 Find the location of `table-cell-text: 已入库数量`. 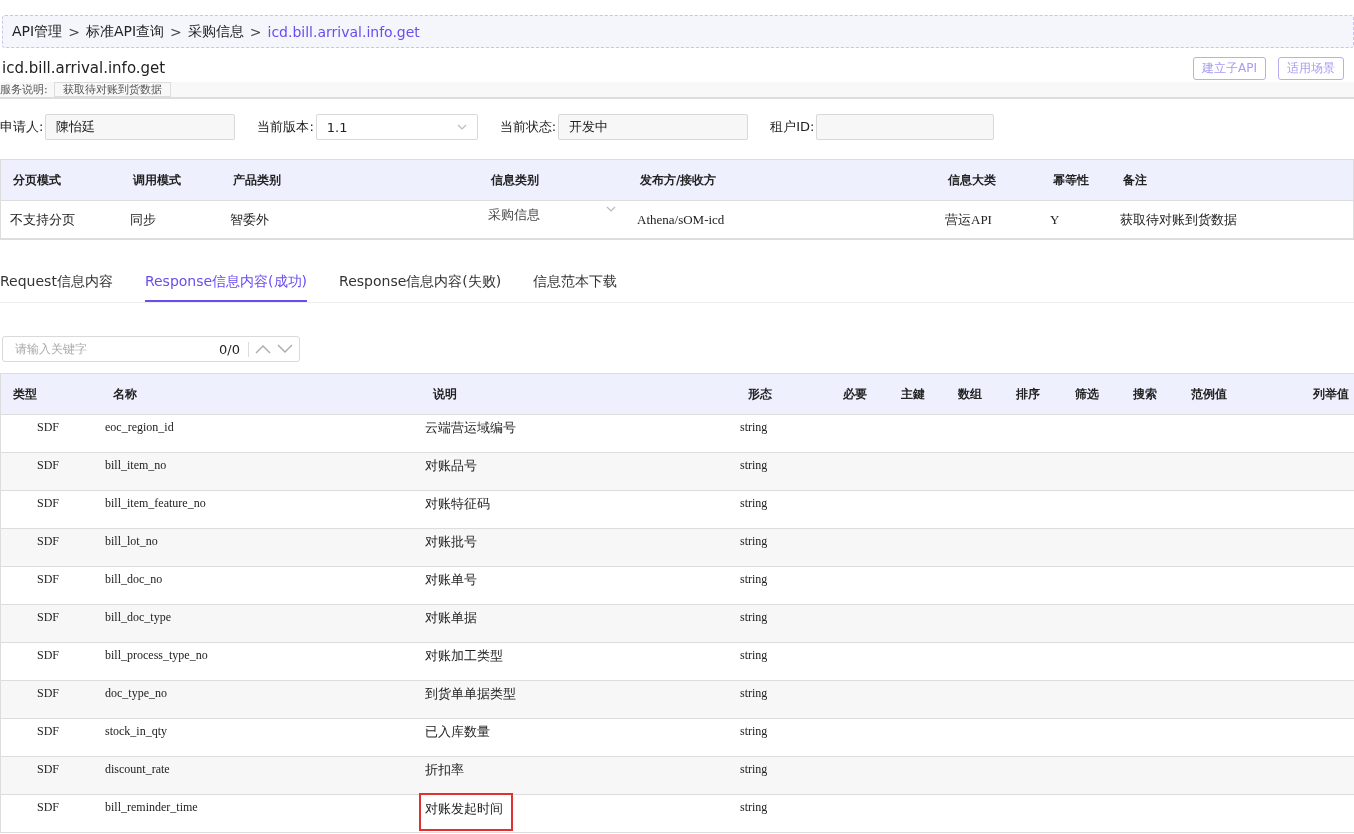

table-cell-text: 已入库数量 is located at coordinates (457, 732).